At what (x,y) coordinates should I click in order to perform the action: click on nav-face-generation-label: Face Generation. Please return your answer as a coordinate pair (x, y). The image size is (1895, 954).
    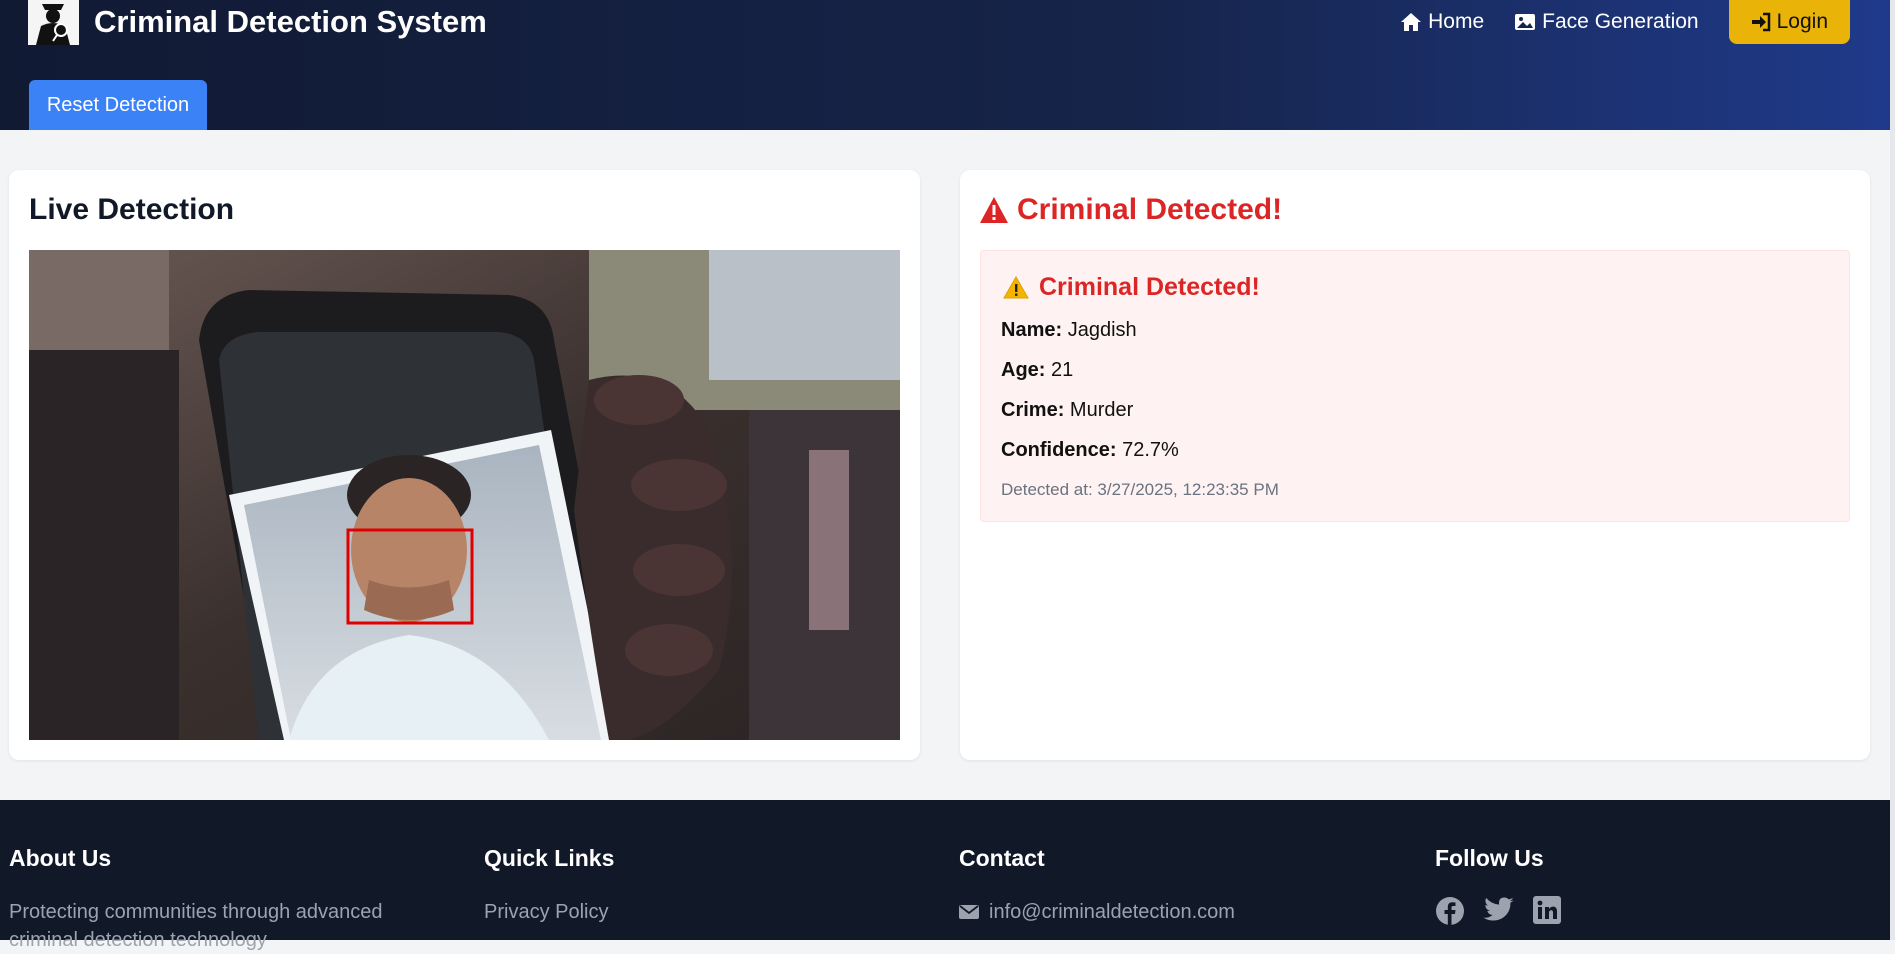
    Looking at the image, I should click on (1620, 21).